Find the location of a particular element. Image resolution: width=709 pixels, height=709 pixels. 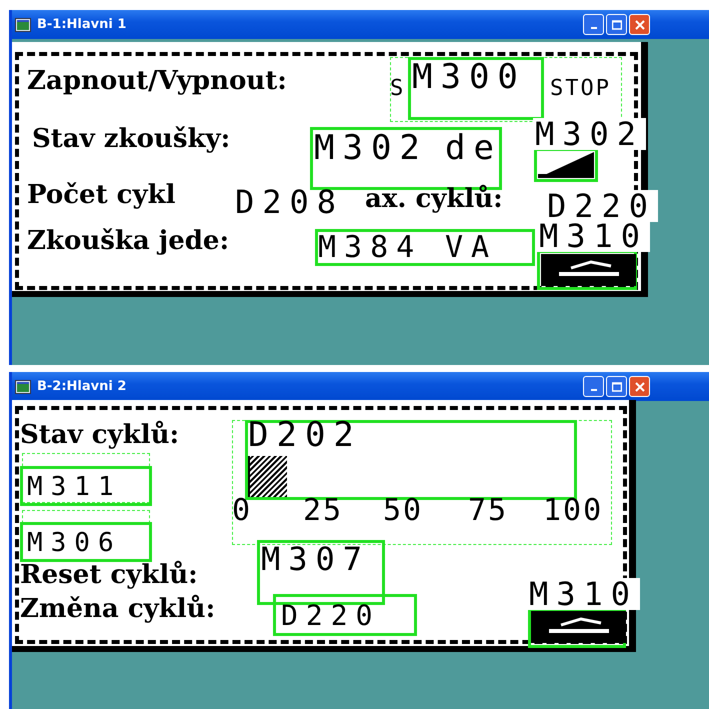

field-label: Stav zkoušky: is located at coordinates (131, 140).